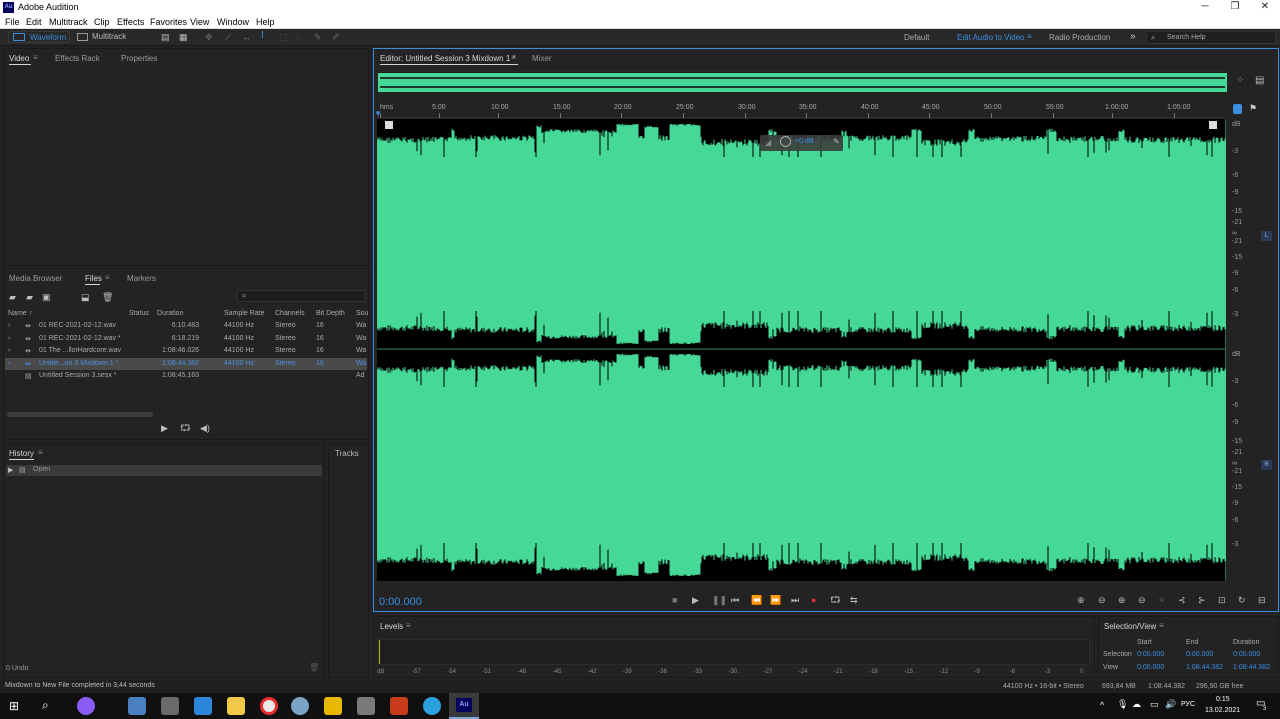  What do you see at coordinates (45, 705) in the screenshot?
I see `search-icon: ⌕` at bounding box center [45, 705].